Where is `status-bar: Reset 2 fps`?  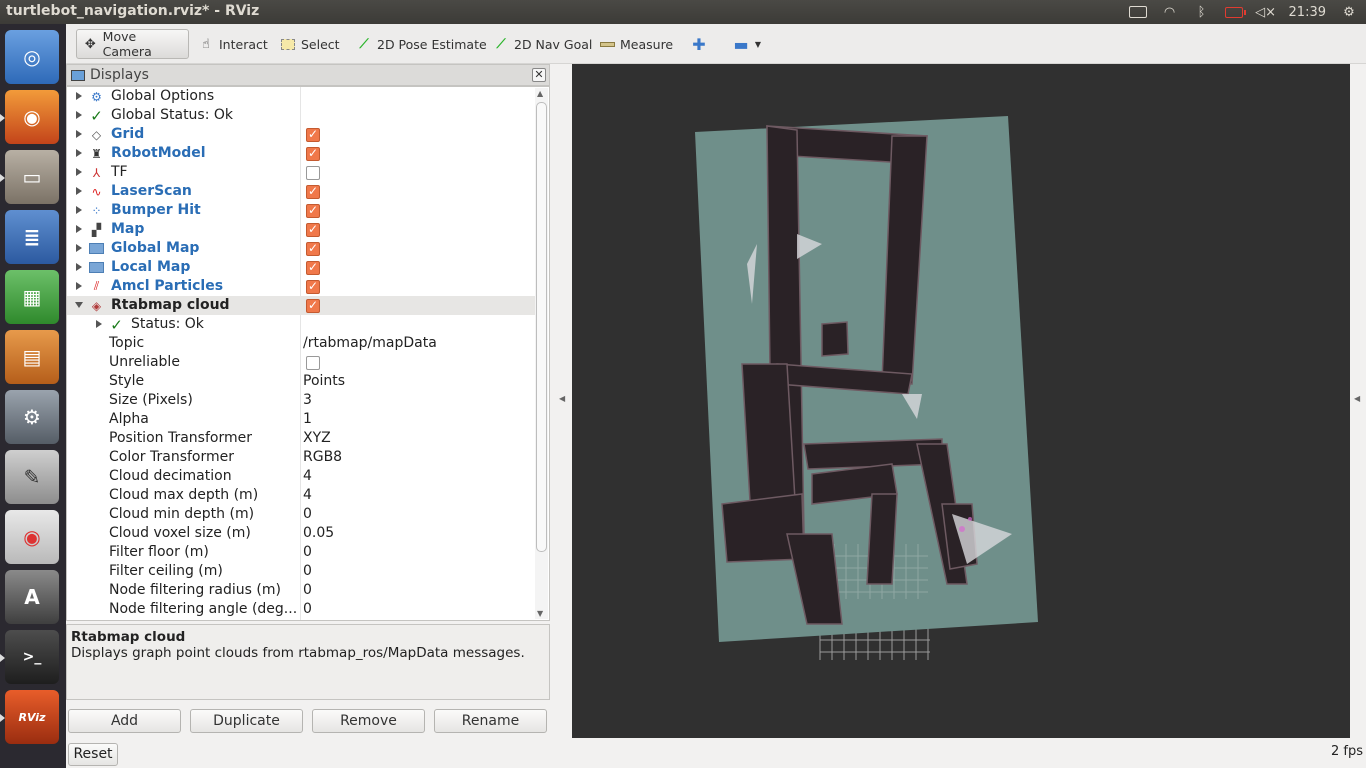 status-bar: Reset 2 fps is located at coordinates (716, 754).